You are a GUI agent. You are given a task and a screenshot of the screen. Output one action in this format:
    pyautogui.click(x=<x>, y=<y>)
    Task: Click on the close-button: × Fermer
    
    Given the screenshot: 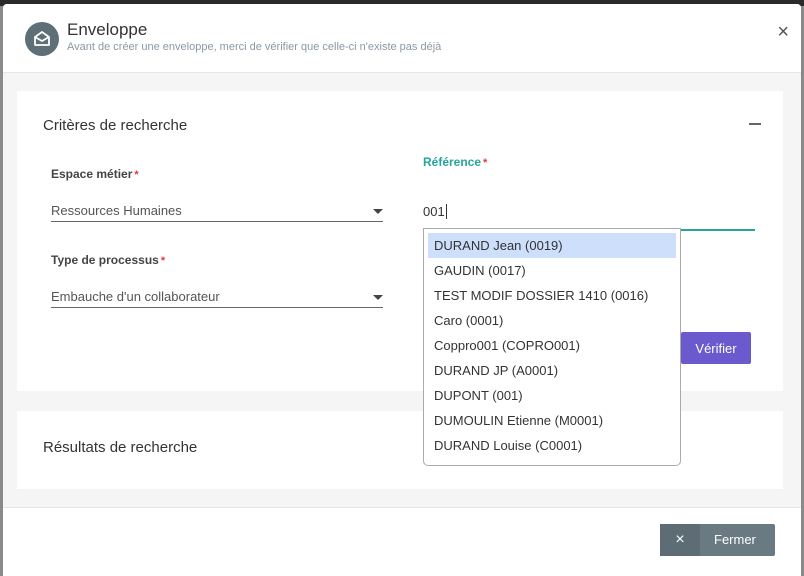 What is the action you would take?
    pyautogui.click(x=717, y=540)
    